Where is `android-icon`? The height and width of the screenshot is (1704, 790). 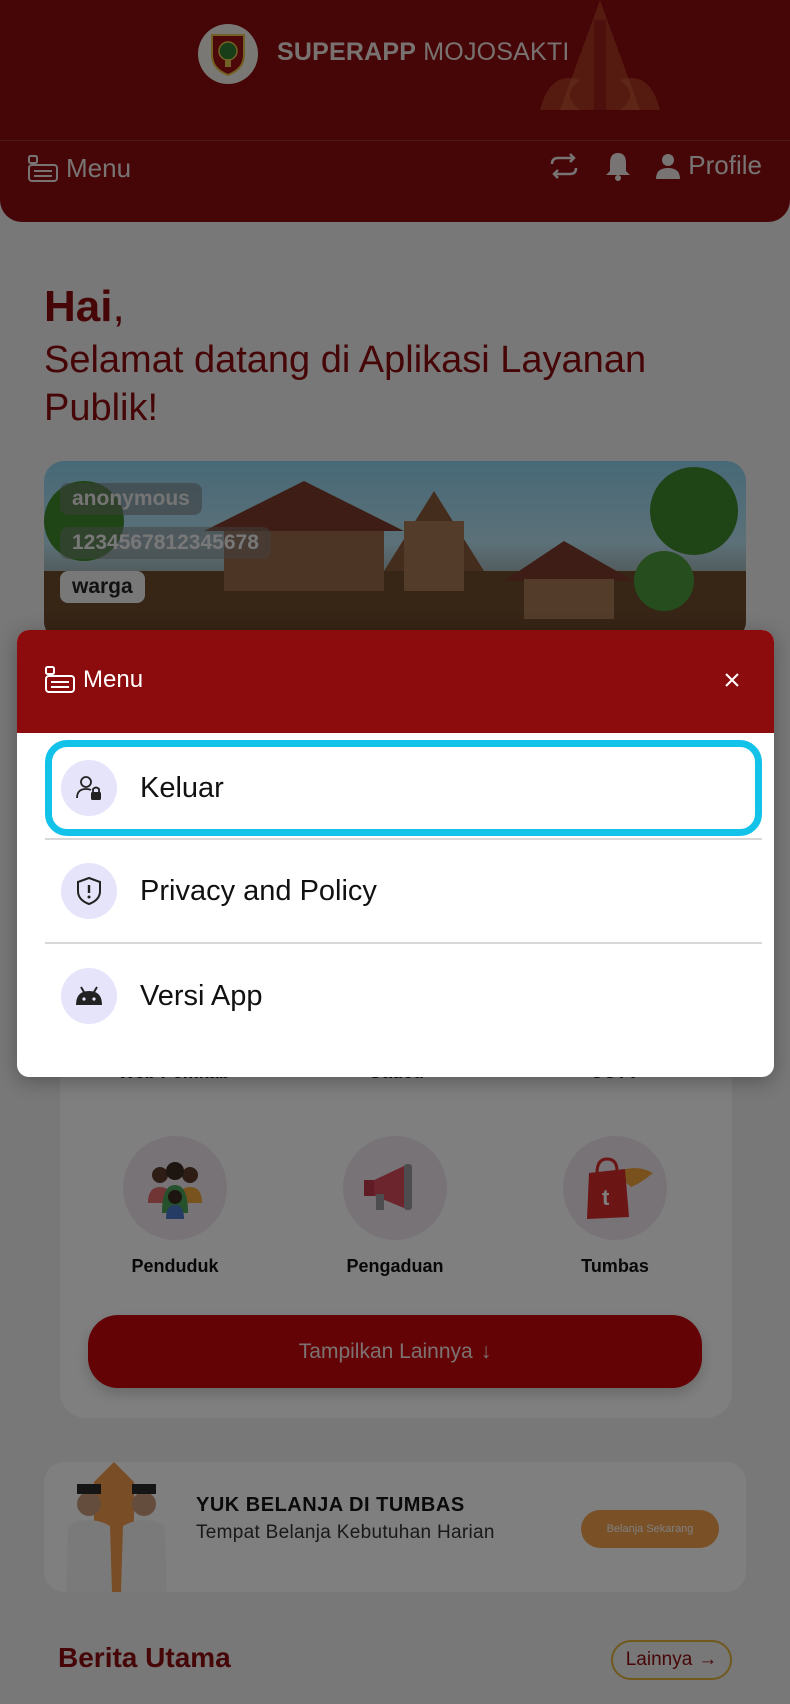 android-icon is located at coordinates (89, 996).